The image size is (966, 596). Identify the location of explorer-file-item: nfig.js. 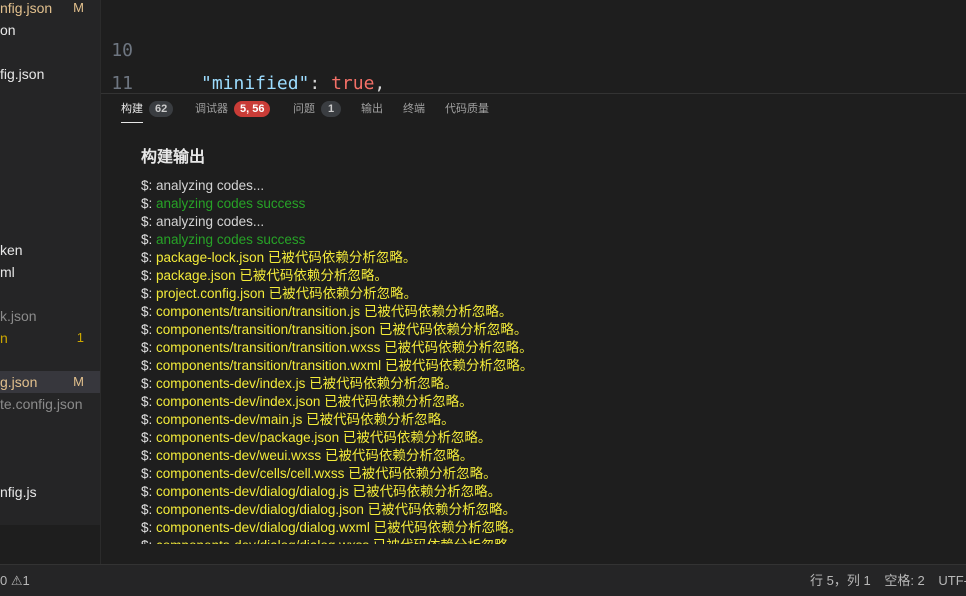
(50, 492).